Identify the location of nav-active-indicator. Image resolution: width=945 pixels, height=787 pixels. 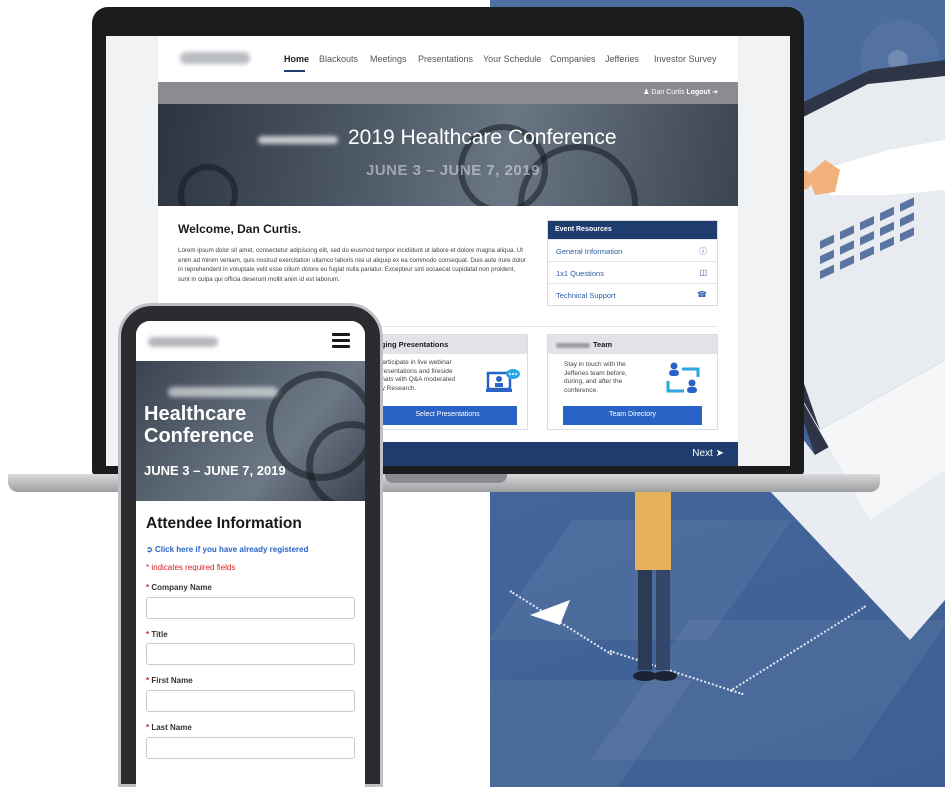
(294, 71).